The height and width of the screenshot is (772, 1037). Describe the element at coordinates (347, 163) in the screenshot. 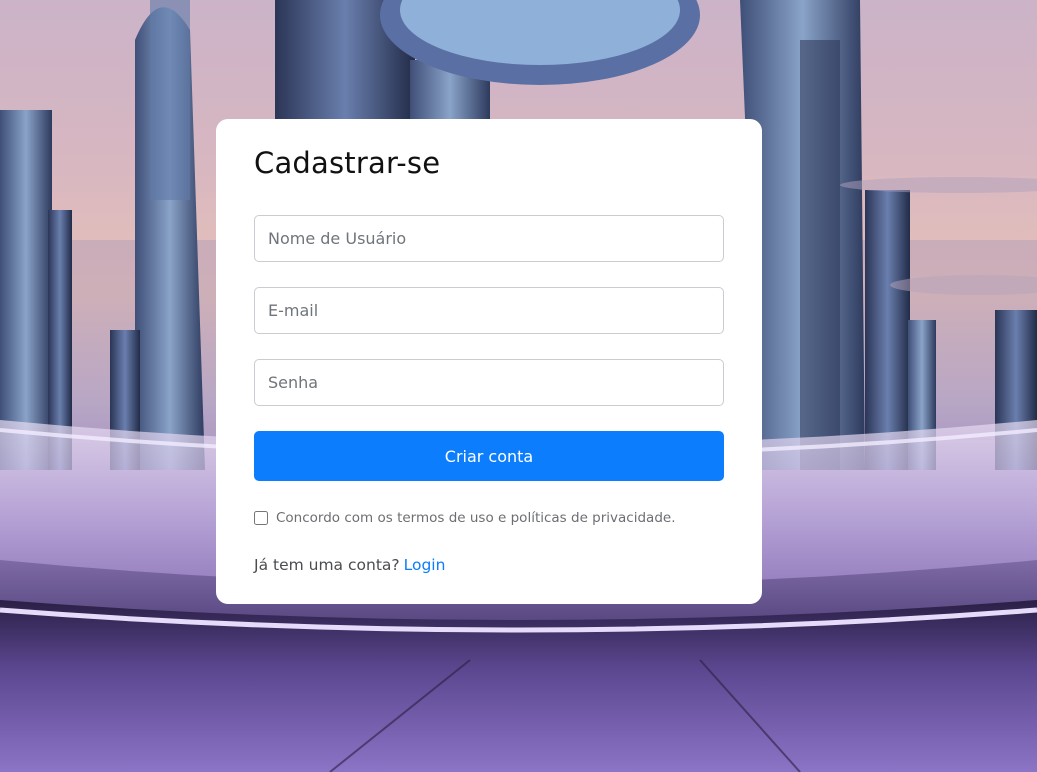

I see `page-title: Cadastrar-se` at that location.